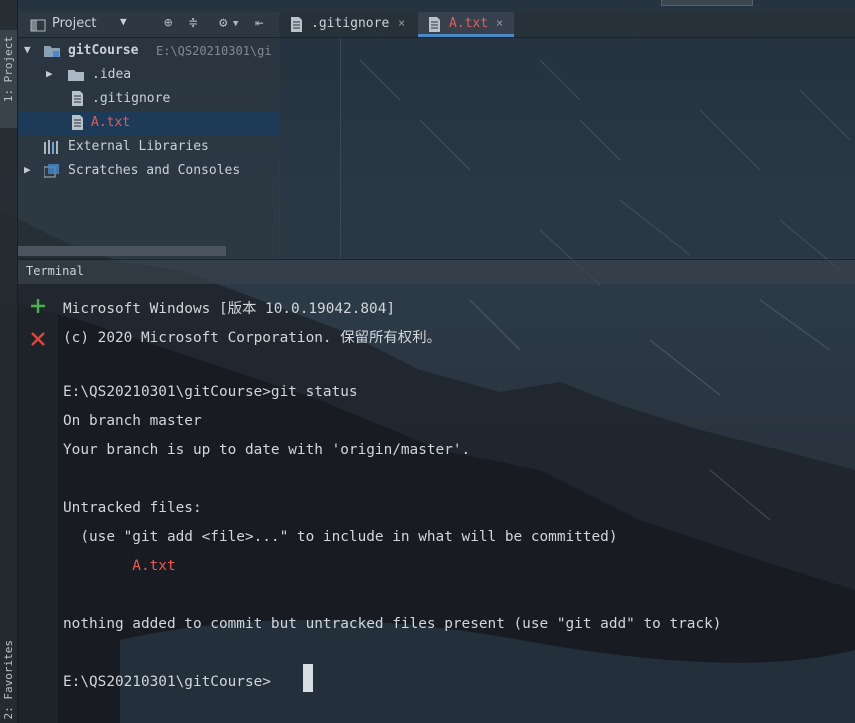  What do you see at coordinates (131, 98) in the screenshot?
I see `tree-item-label: .gitignore` at bounding box center [131, 98].